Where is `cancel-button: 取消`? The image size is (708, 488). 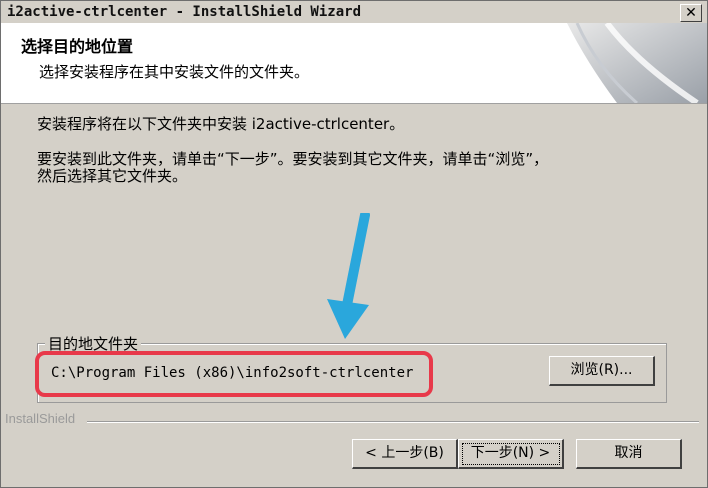
cancel-button: 取消 is located at coordinates (629, 454).